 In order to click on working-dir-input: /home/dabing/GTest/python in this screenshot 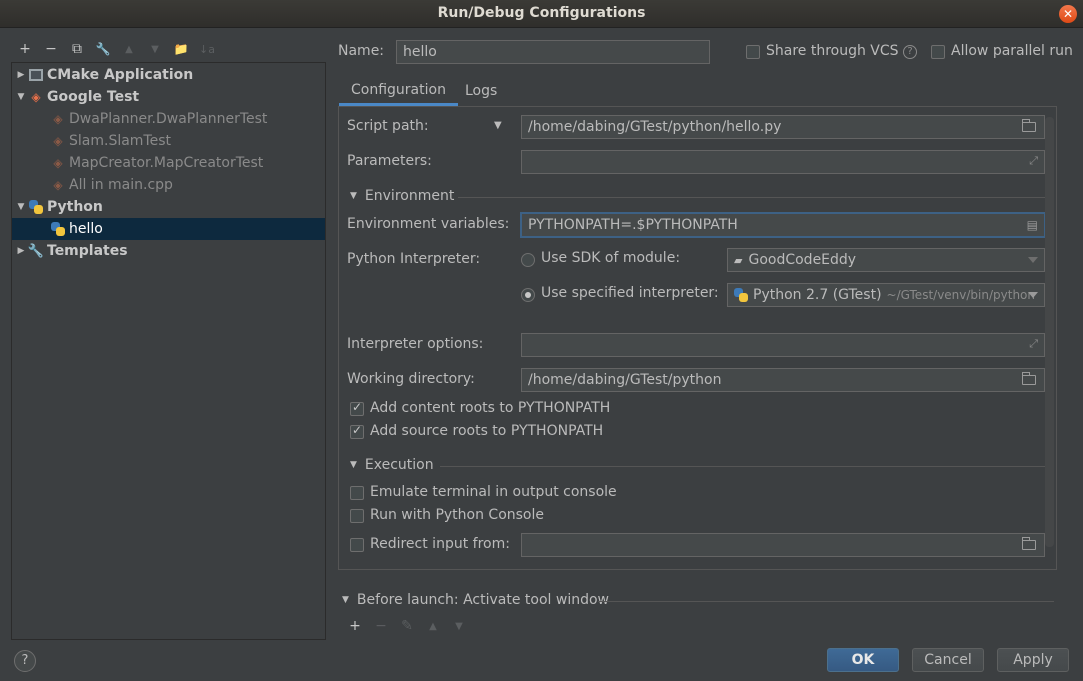, I will do `click(783, 380)`.